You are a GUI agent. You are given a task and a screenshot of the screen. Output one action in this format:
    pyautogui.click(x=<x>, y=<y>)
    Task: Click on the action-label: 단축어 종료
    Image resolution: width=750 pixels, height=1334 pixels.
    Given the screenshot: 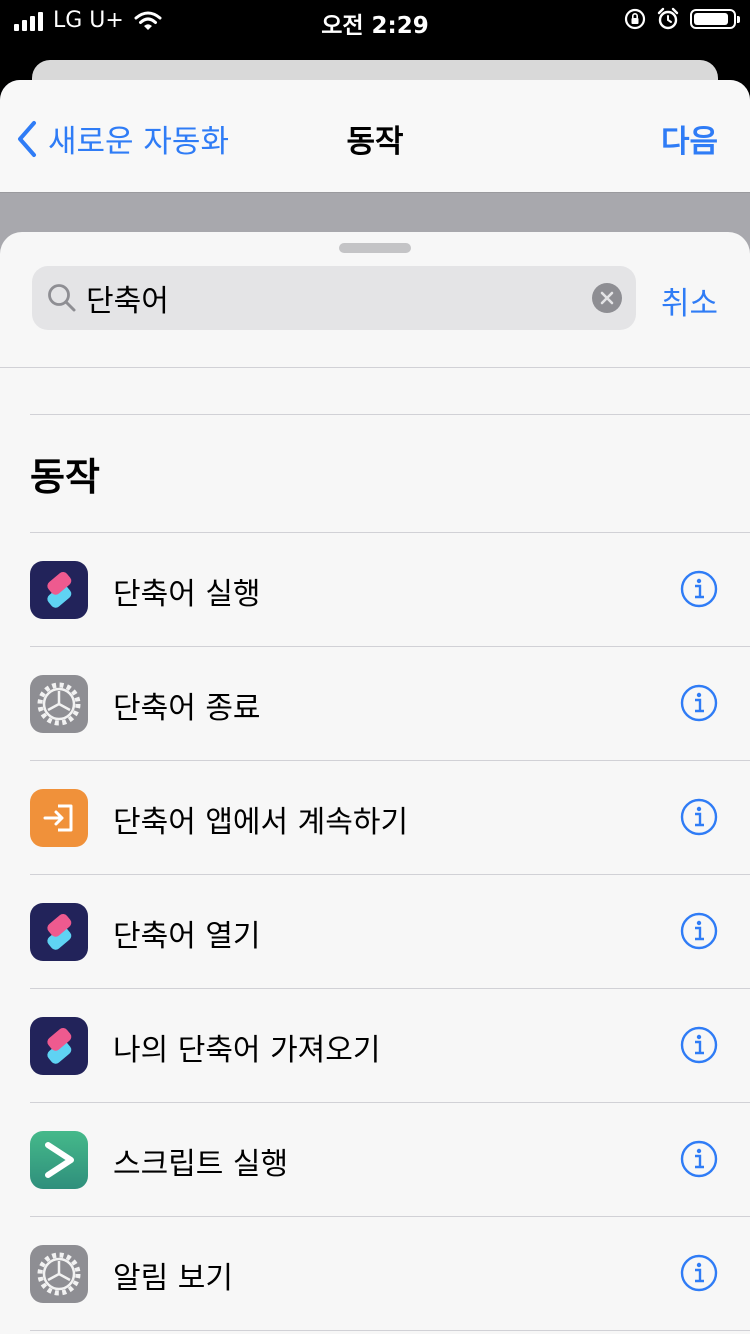 What is the action you would take?
    pyautogui.click(x=187, y=708)
    